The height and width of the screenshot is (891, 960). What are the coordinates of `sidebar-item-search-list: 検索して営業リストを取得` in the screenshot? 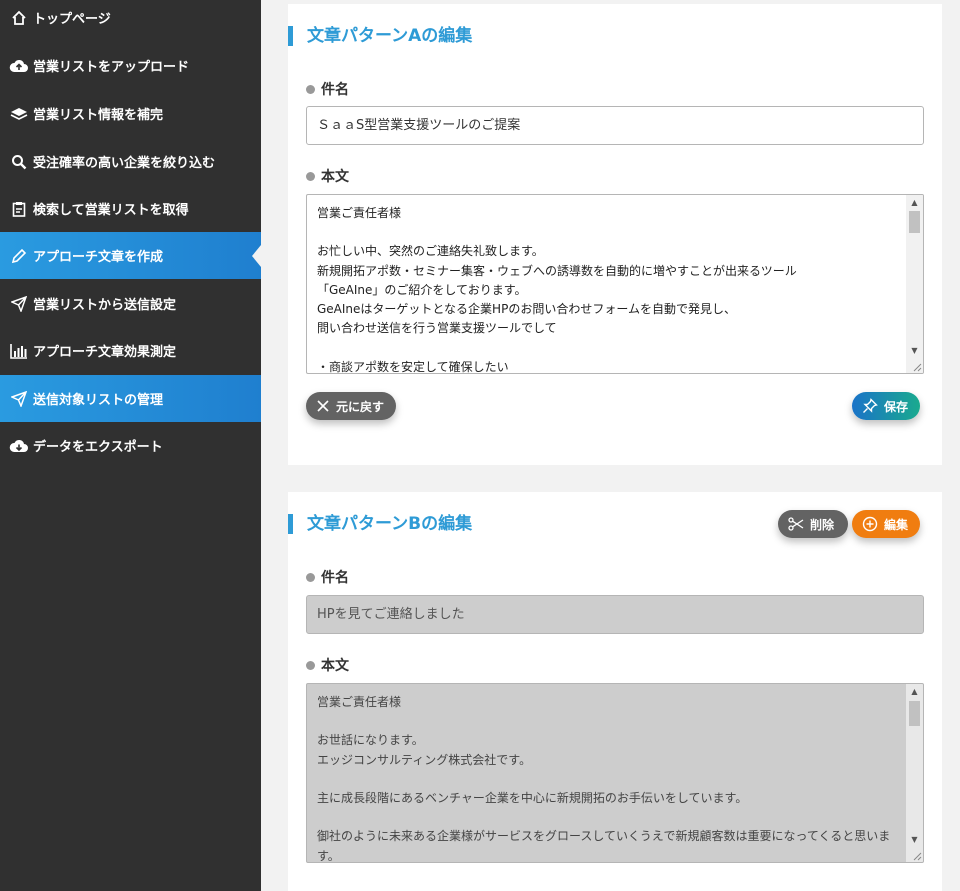 It's located at (130, 208).